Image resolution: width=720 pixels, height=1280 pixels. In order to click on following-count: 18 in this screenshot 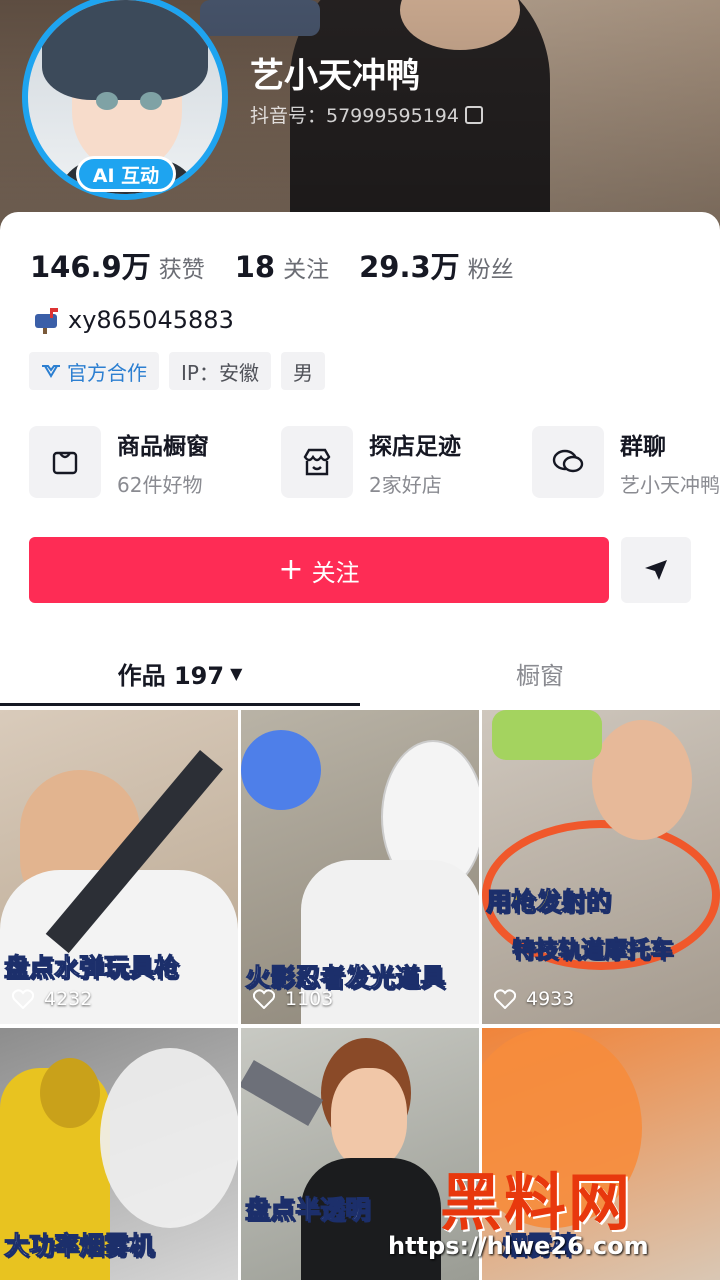, I will do `click(255, 267)`.